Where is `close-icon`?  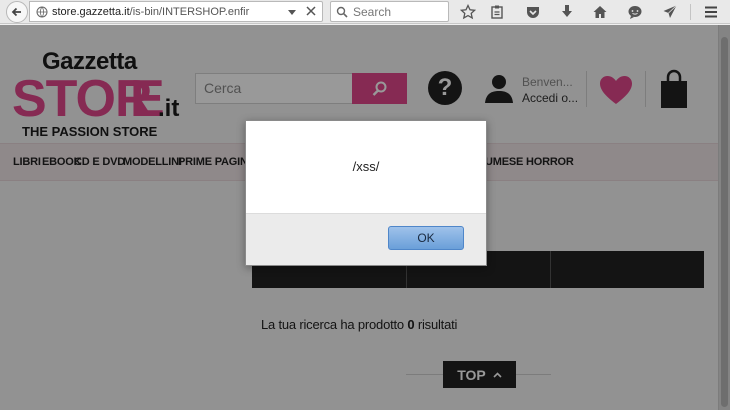
close-icon is located at coordinates (311, 11).